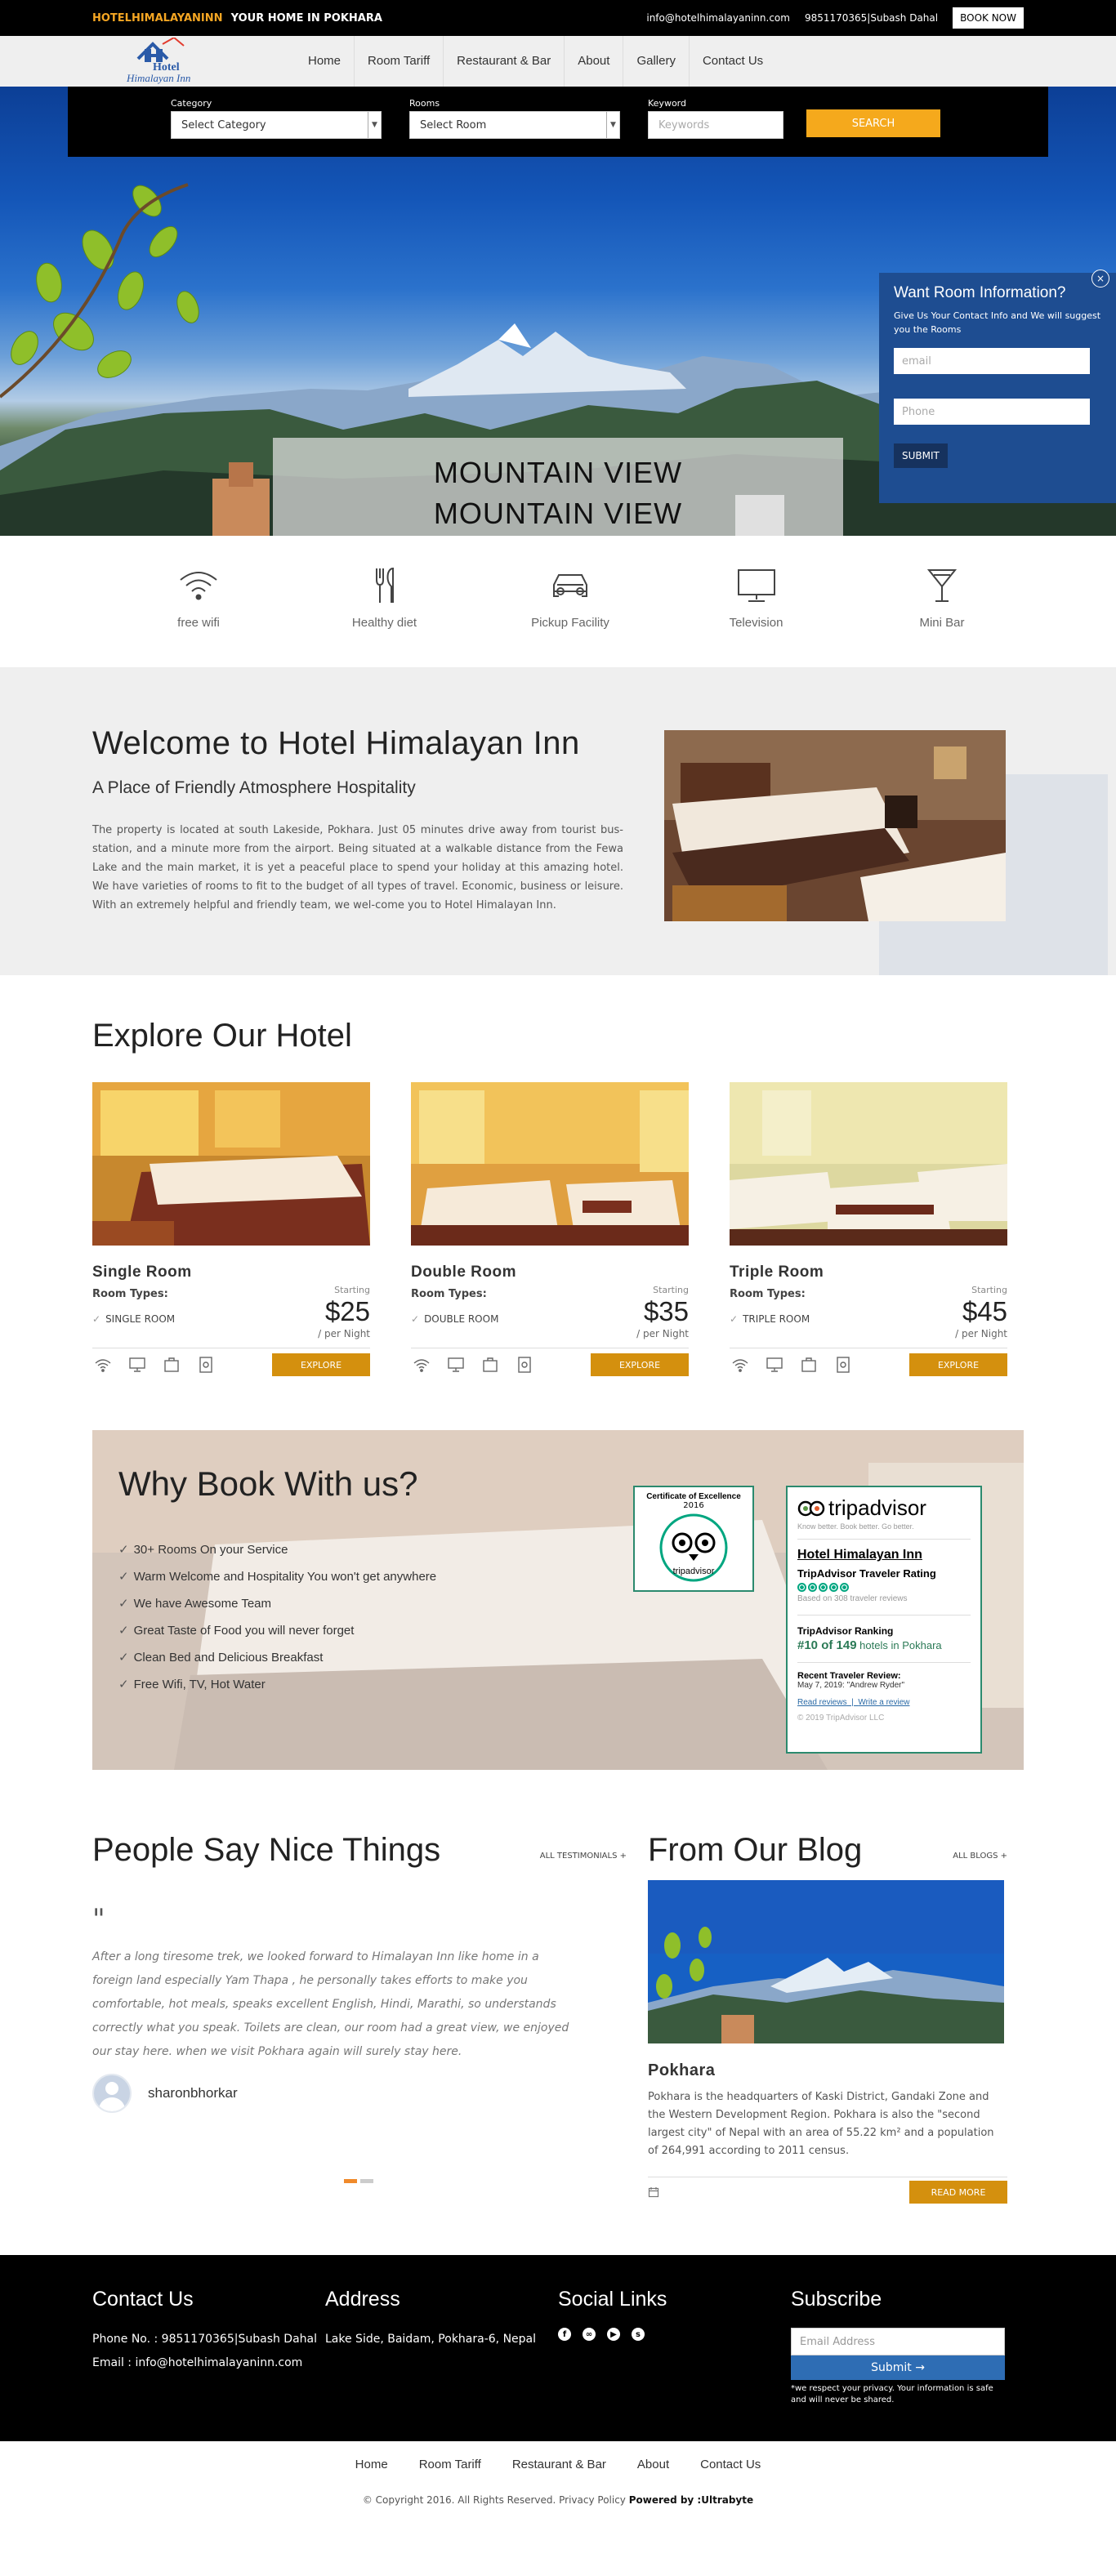 The height and width of the screenshot is (2576, 1116). I want to click on per-night-label: / per Night, so click(981, 1333).